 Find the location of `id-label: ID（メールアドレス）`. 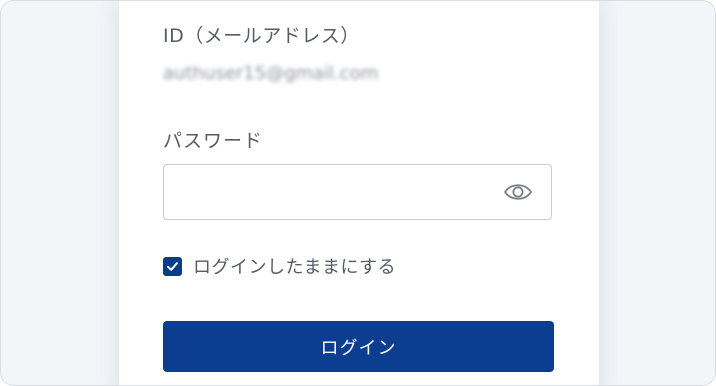

id-label: ID（メールアドレス） is located at coordinates (261, 36).